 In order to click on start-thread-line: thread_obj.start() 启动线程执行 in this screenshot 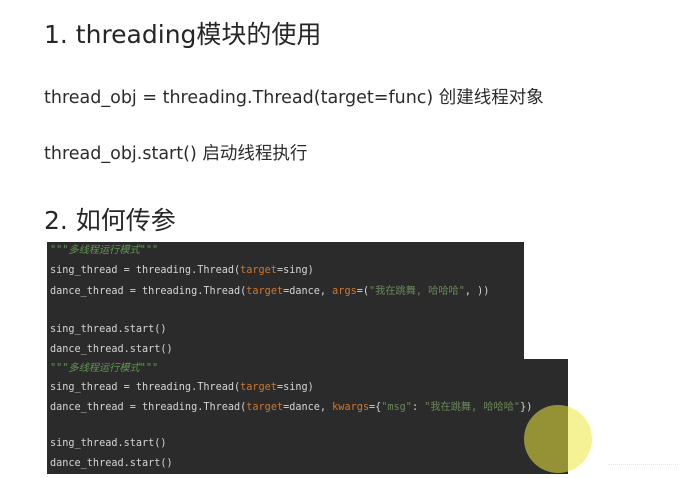, I will do `click(176, 154)`.